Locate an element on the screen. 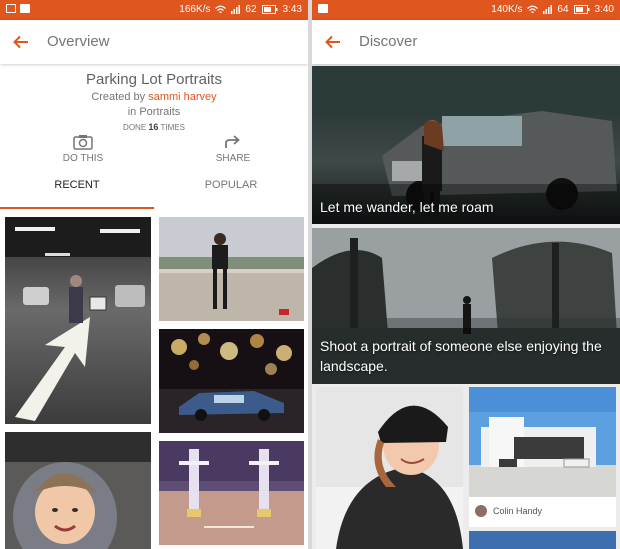  discover-photo-beanie is located at coordinates (389, 468).